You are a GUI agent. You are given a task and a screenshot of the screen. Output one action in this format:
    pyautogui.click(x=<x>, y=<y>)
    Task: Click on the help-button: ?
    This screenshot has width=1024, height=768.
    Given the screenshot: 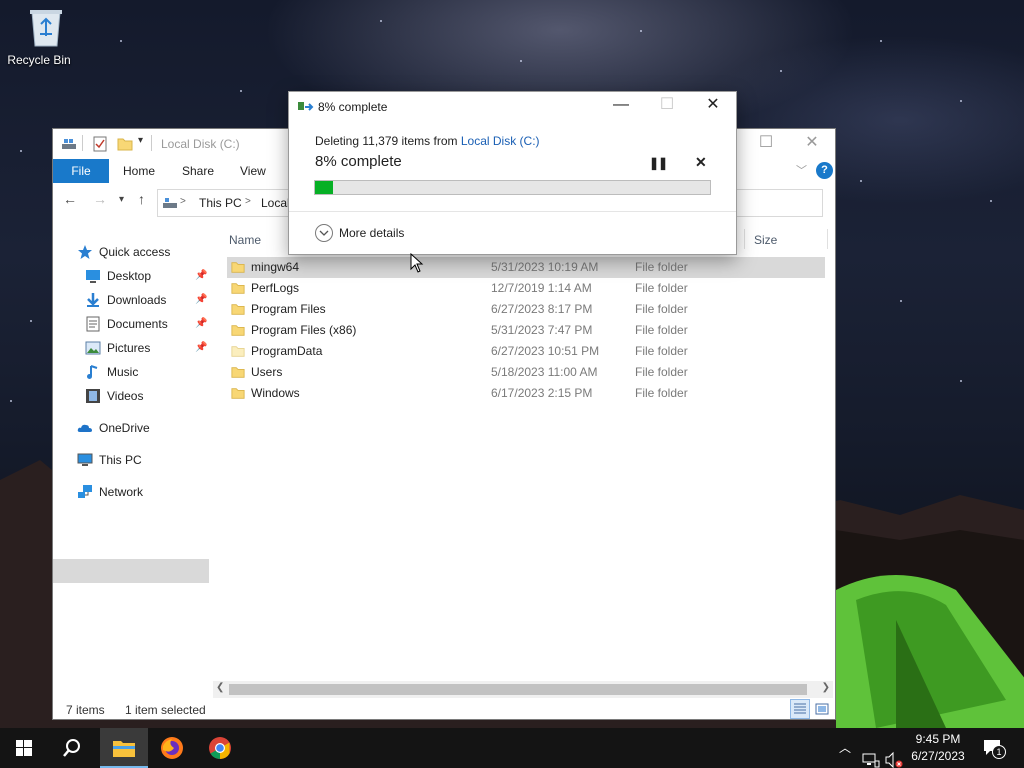 What is the action you would take?
    pyautogui.click(x=824, y=170)
    